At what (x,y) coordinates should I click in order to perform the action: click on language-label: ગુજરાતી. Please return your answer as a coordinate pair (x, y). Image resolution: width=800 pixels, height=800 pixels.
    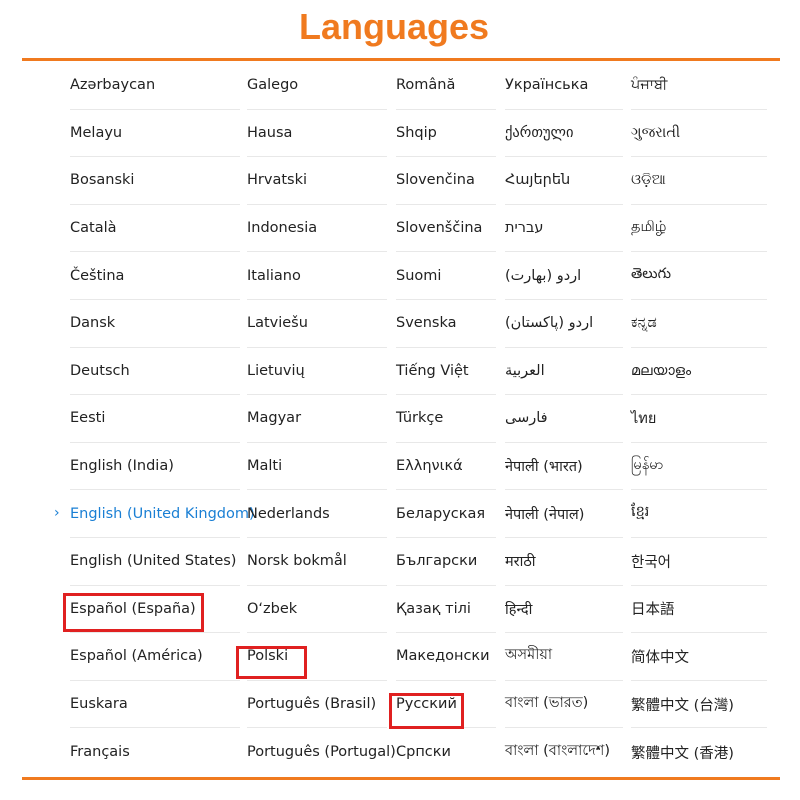
    Looking at the image, I should click on (656, 132).